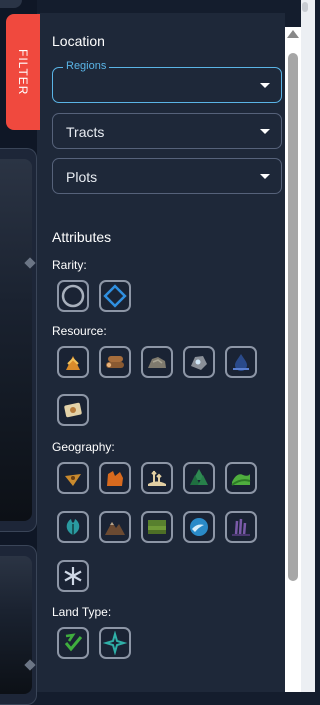  I want to click on forest-icon, so click(199, 478).